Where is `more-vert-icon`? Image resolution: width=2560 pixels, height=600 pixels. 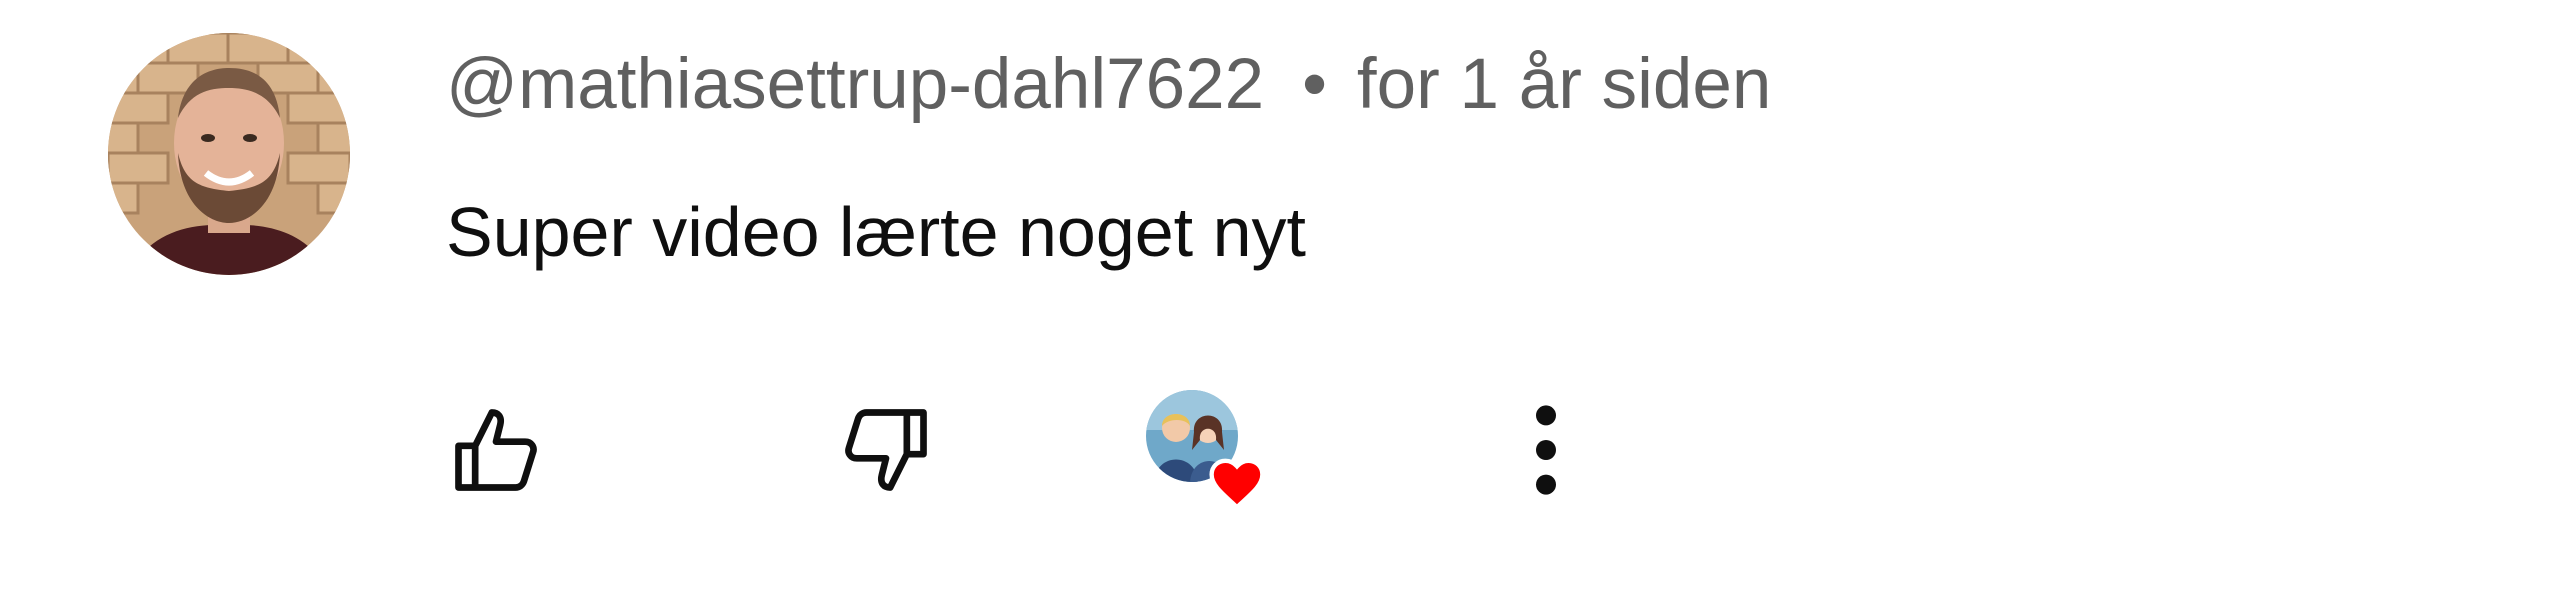
more-vert-icon is located at coordinates (1546, 450).